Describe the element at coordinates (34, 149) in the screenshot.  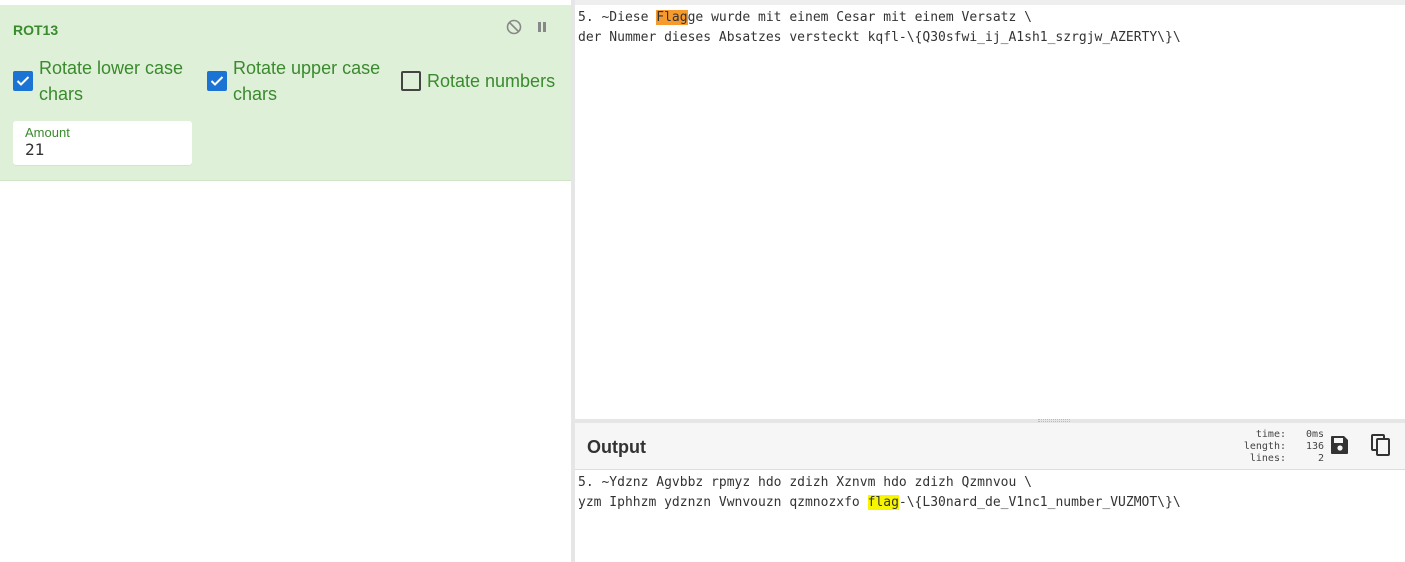
I see `amount-value: 21` at that location.